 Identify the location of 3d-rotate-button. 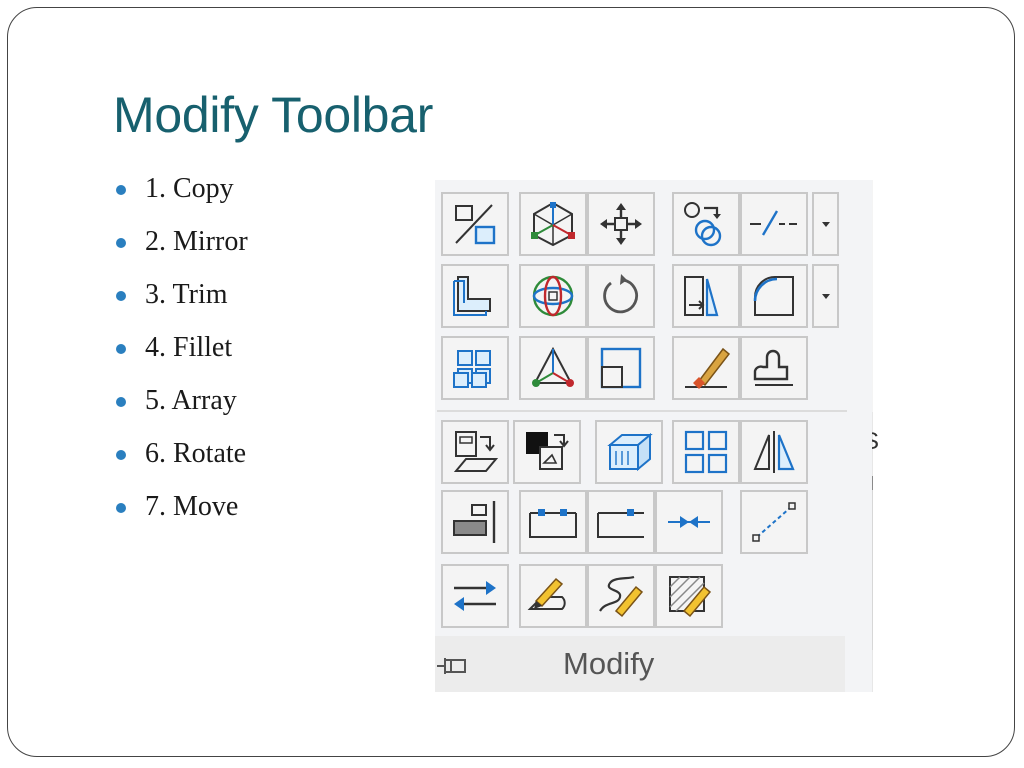
(553, 296).